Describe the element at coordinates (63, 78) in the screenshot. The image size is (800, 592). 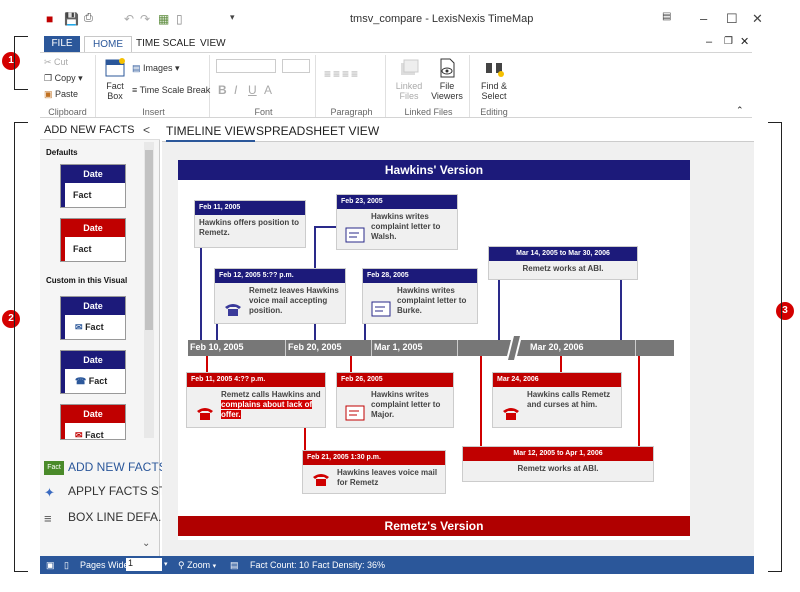
I see `copy-button: ❐ Copy ▾` at that location.